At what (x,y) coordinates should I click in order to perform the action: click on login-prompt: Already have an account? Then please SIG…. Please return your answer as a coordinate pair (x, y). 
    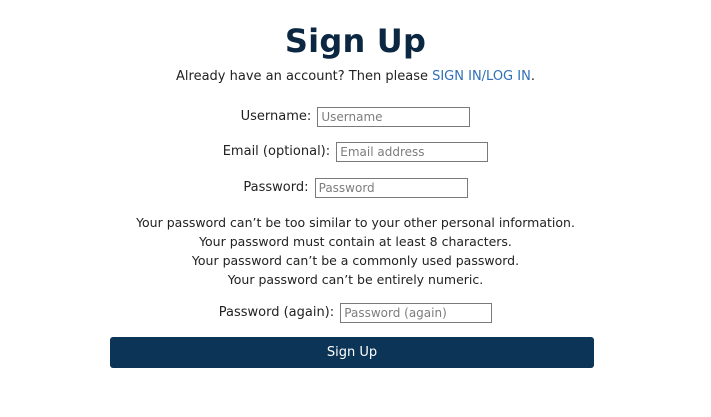
    Looking at the image, I should click on (355, 76).